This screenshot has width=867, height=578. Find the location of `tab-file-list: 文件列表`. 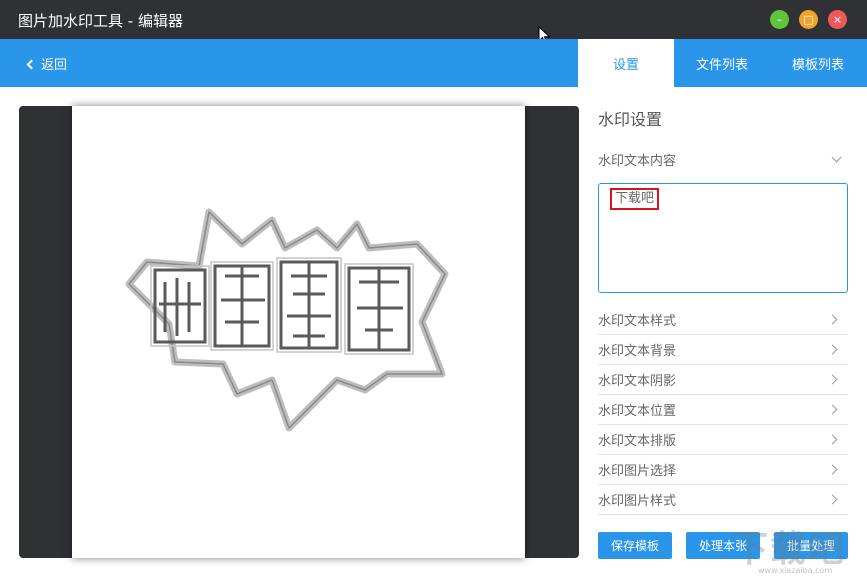

tab-file-list: 文件列表 is located at coordinates (722, 63).